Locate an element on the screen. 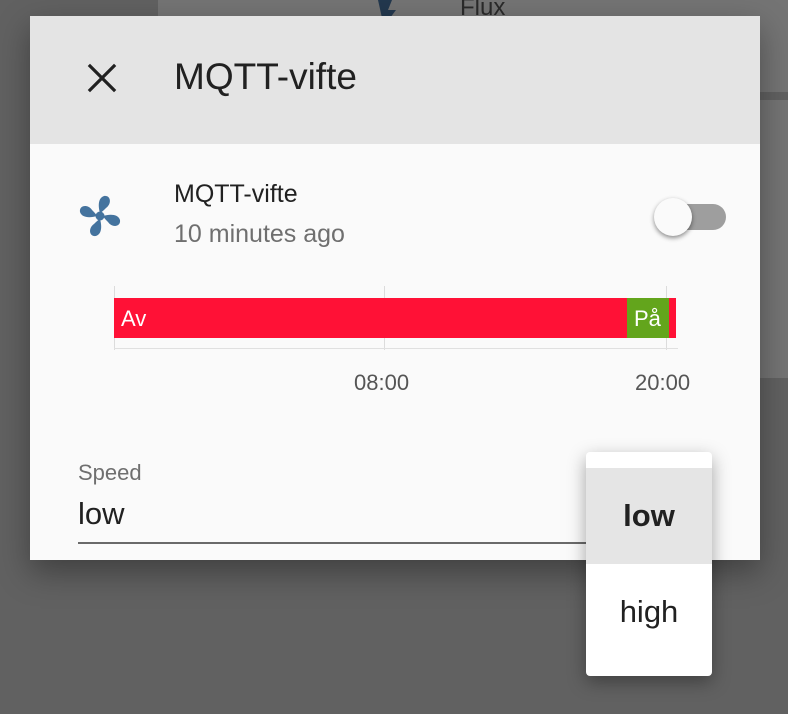 The image size is (788, 714). last-changed-text: 10 minutes ago is located at coordinates (259, 234).